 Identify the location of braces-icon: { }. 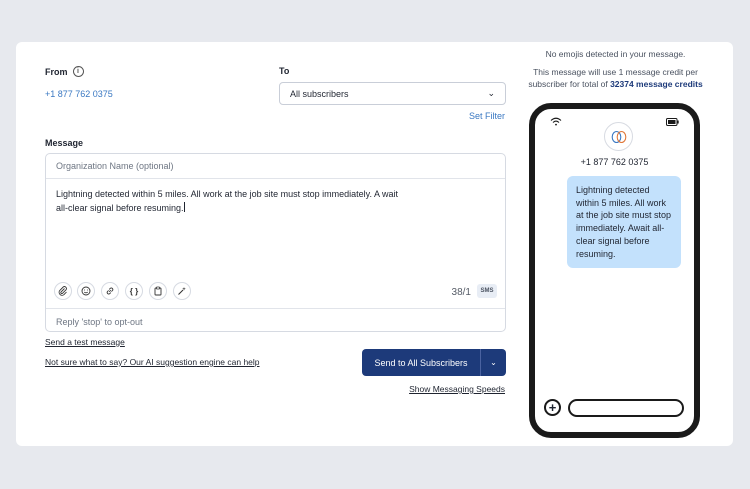
(134, 291).